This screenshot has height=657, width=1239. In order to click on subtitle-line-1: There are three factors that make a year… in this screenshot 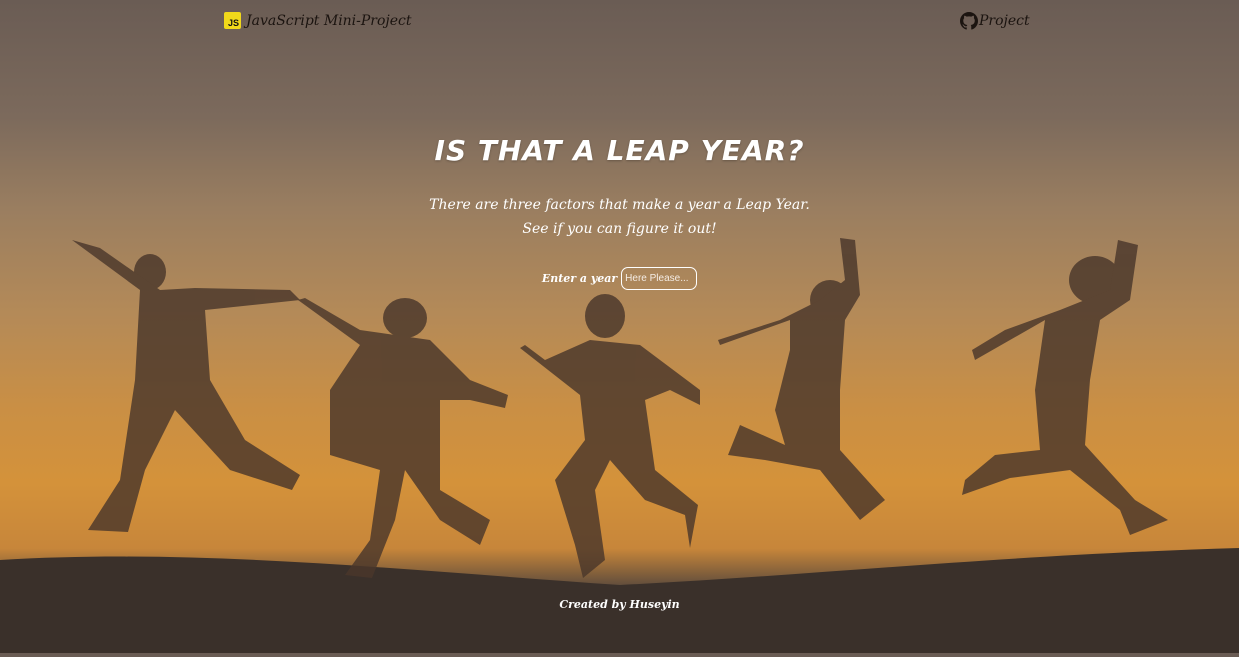, I will do `click(619, 205)`.